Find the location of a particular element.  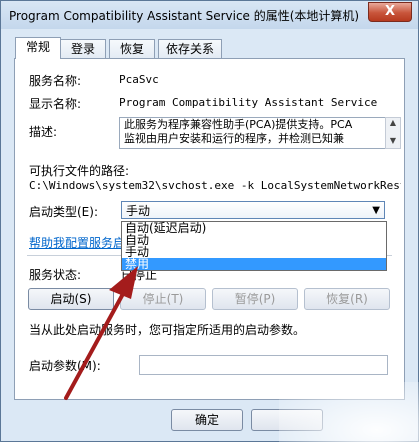

tab-label: 登录 is located at coordinates (82, 49).